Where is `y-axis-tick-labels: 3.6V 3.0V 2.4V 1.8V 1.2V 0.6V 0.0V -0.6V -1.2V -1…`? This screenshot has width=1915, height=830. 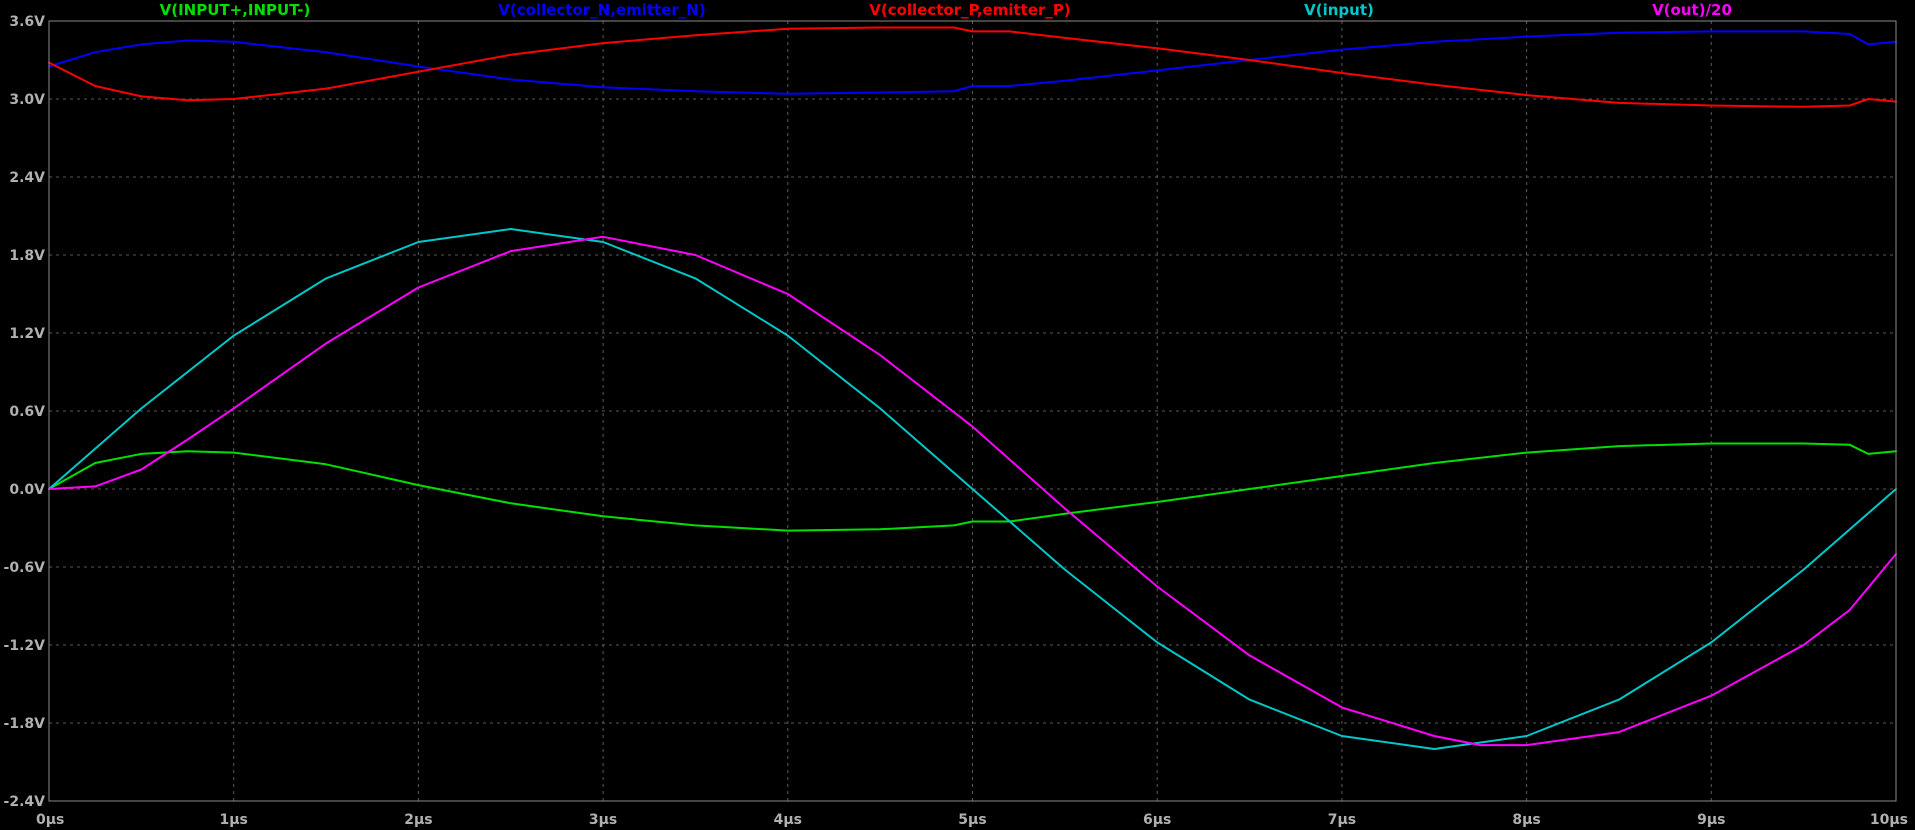 y-axis-tick-labels: 3.6V 3.0V 2.4V 1.8V 1.2V 0.6V 0.0V -0.6V -1.2V -1… is located at coordinates (25, 412).